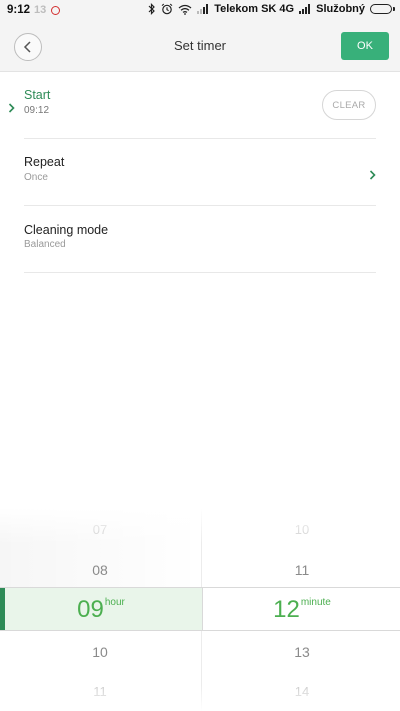 The image size is (400, 711). I want to click on bluetooth-icon, so click(152, 9).